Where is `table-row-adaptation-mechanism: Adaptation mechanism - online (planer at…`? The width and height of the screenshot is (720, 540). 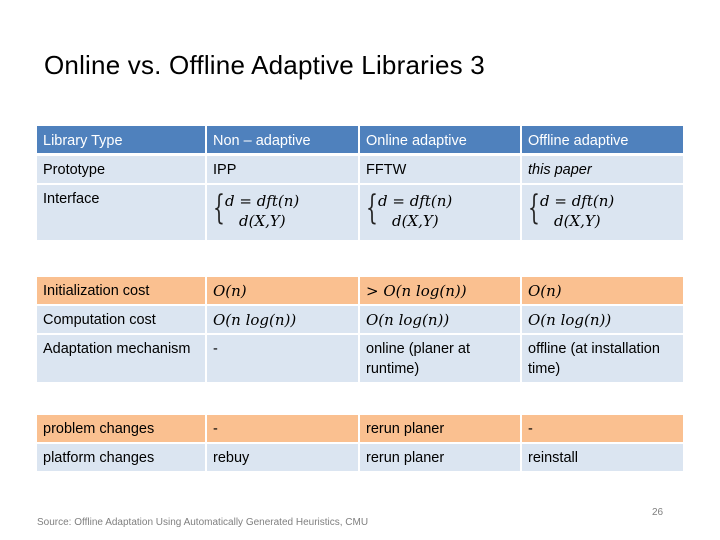
table-row-adaptation-mechanism: Adaptation mechanism - online (planer at… is located at coordinates (360, 358).